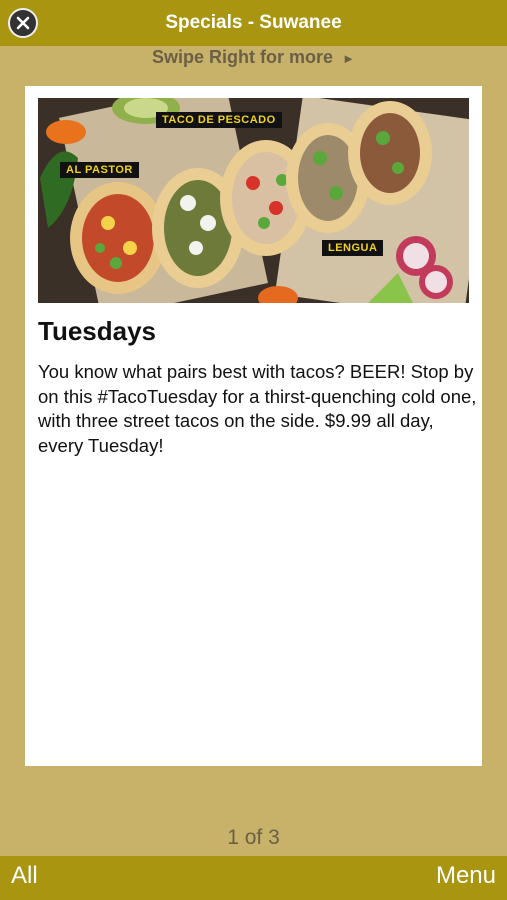 This screenshot has width=507, height=900. What do you see at coordinates (353, 248) in the screenshot?
I see `label-lengua: LENGUA` at bounding box center [353, 248].